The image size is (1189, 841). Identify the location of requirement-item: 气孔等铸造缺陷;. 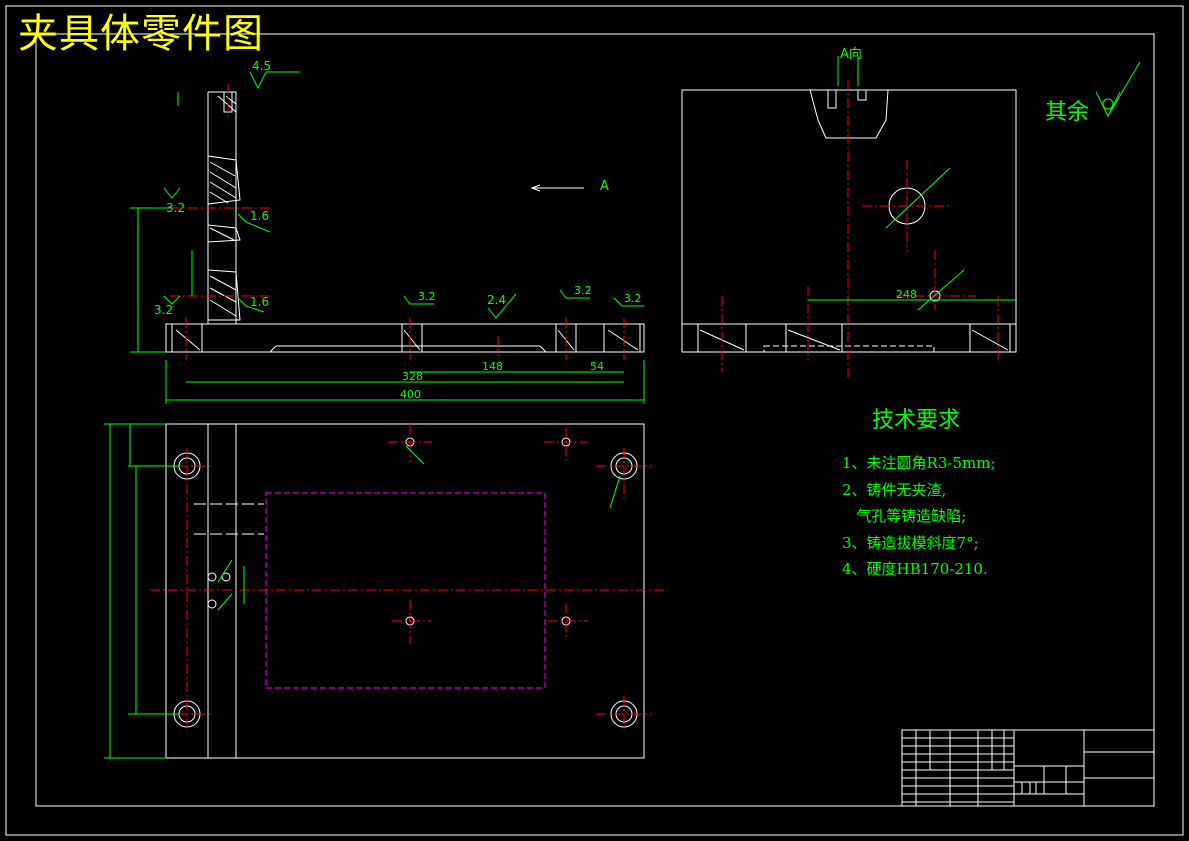
(904, 516).